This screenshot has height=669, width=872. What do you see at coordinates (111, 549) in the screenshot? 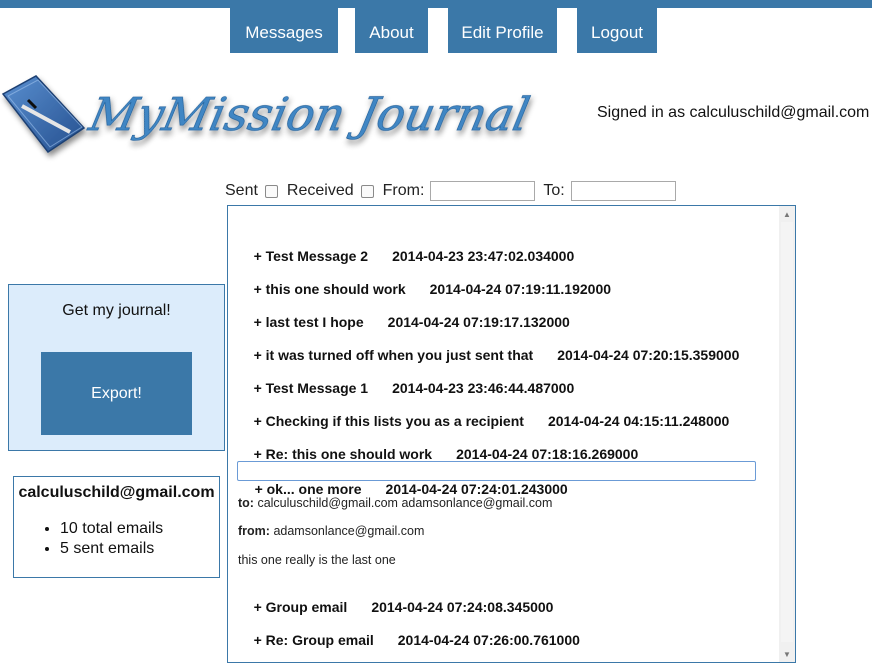
I see `sent-emails-stat: 5 sent emails` at bounding box center [111, 549].